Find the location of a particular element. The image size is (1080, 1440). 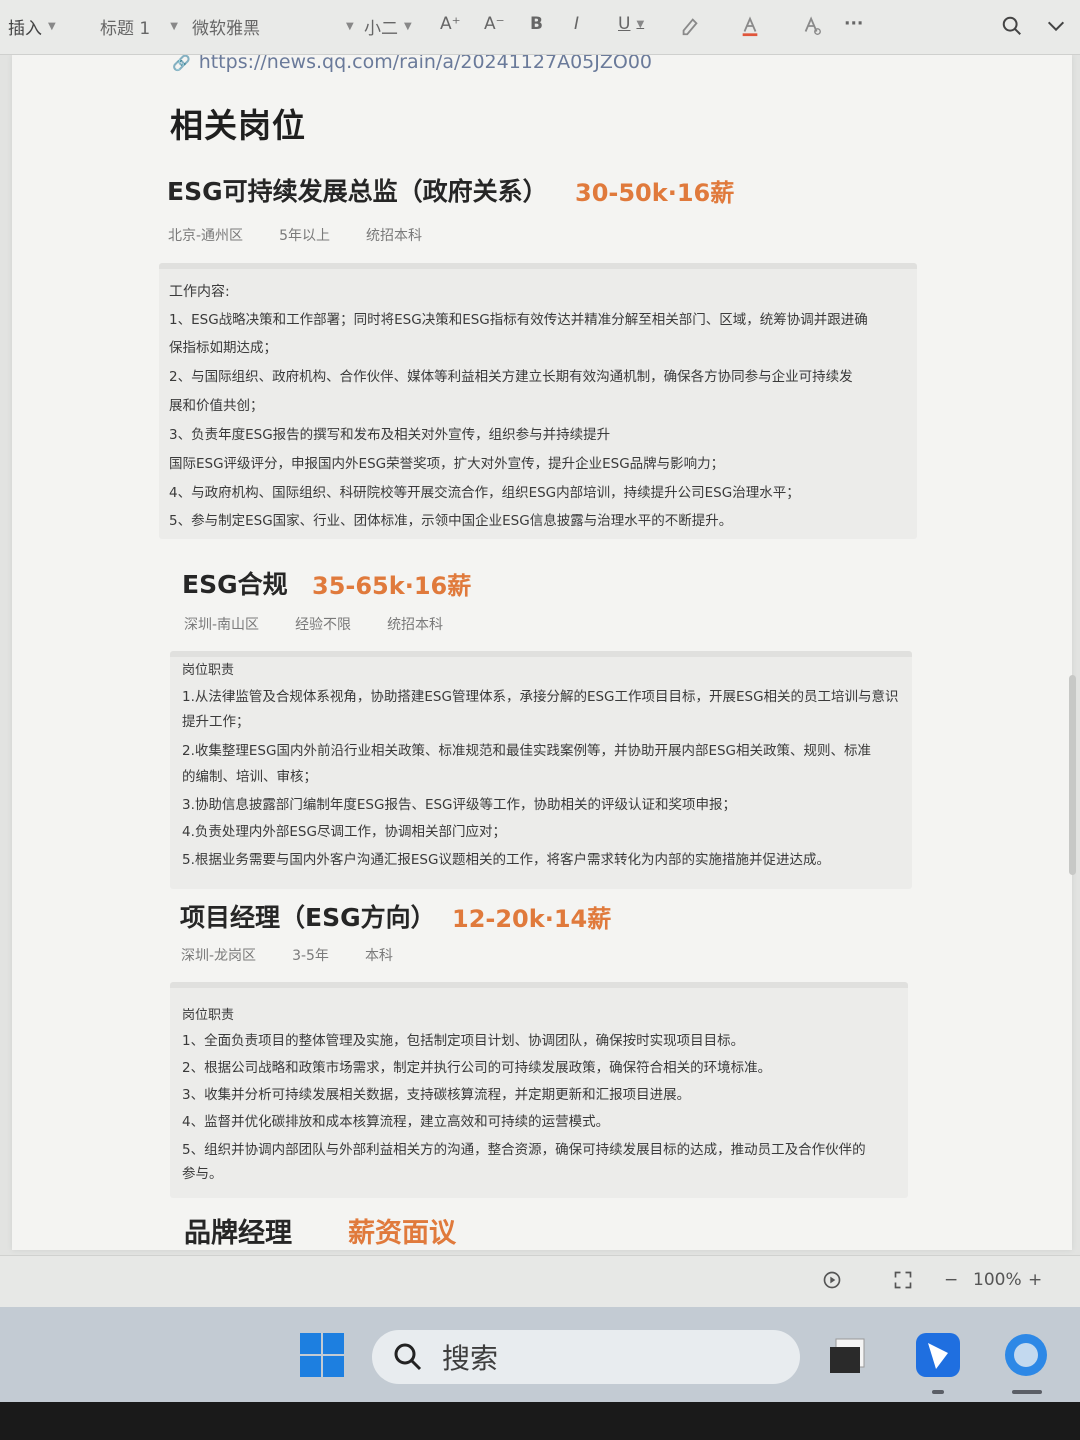

increase-font-button: A⁺ is located at coordinates (450, 24).